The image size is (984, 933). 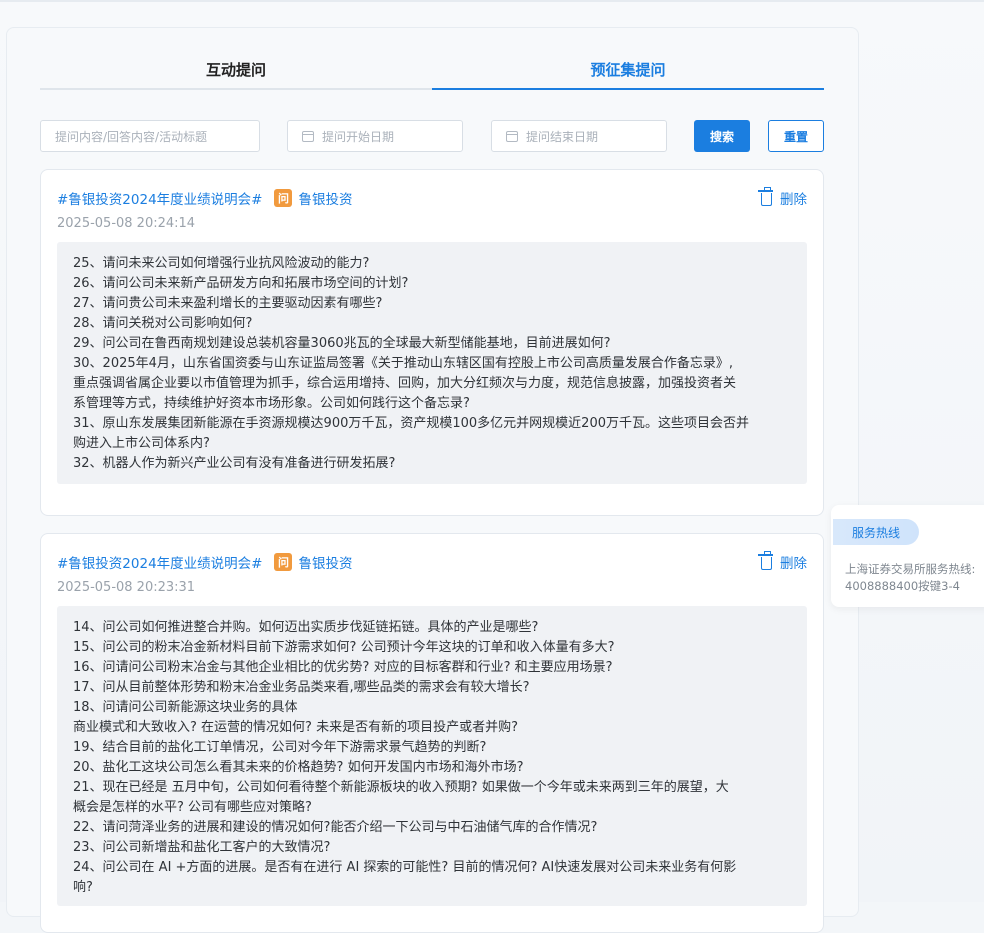 What do you see at coordinates (796, 136) in the screenshot?
I see `reset-button: 重置` at bounding box center [796, 136].